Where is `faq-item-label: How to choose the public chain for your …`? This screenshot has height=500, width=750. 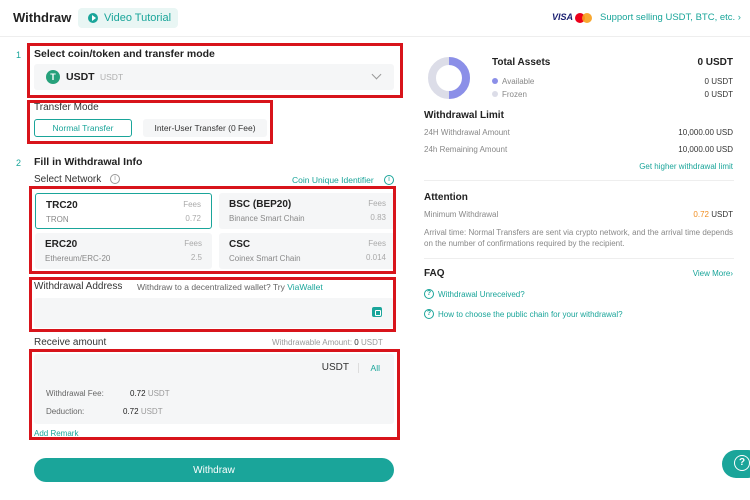
faq-item-label: How to choose the public chain for your … is located at coordinates (530, 314).